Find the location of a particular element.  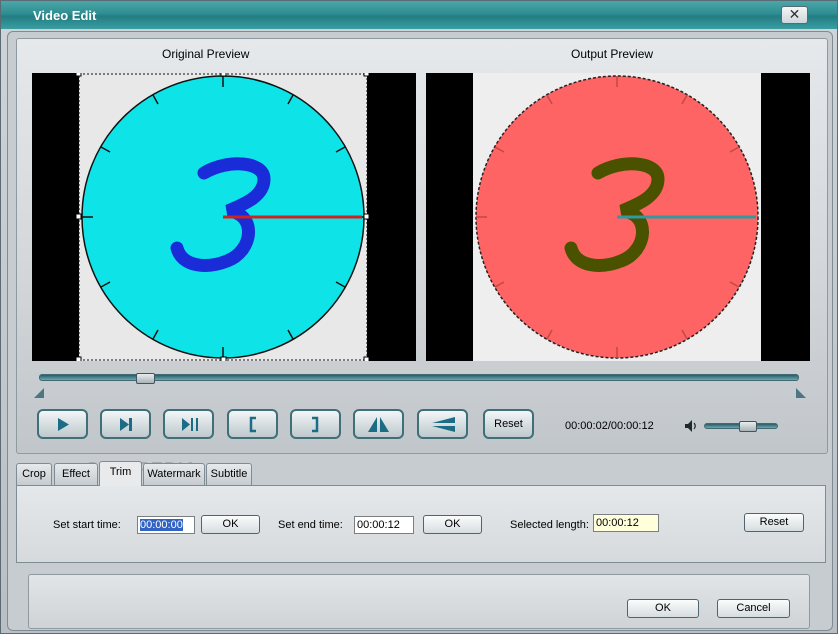

tab-subtitle: Subtitle is located at coordinates (229, 474).